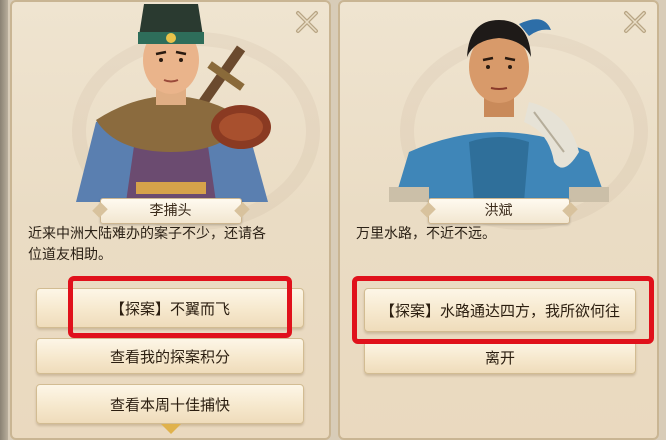  I want to click on npc-name: 洪斌, so click(498, 211).